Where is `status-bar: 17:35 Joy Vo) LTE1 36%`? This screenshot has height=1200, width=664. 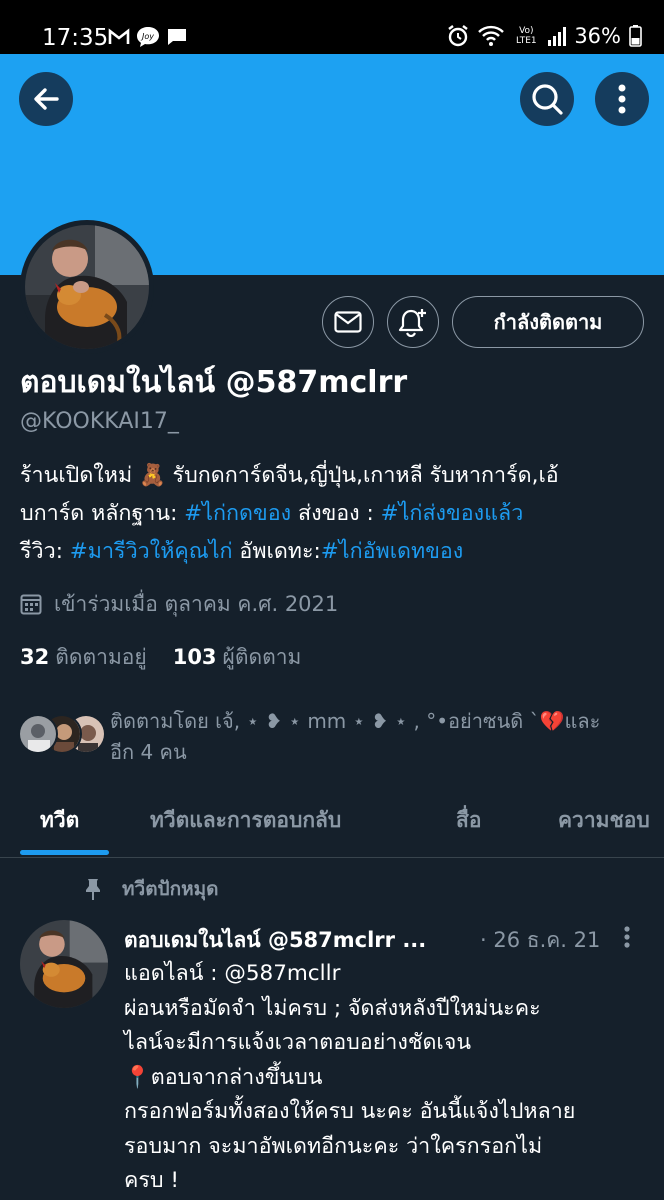 status-bar: 17:35 Joy Vo) LTE1 36% is located at coordinates (332, 27).